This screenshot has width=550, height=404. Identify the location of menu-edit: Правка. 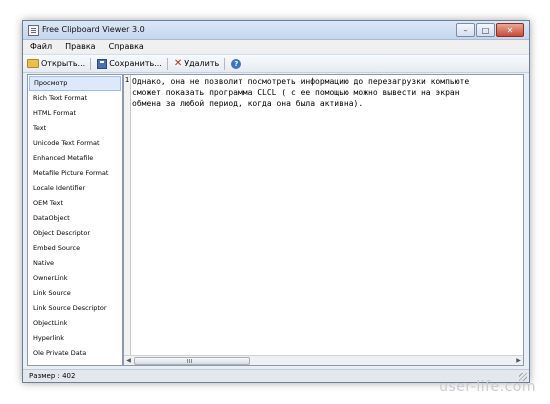
(79, 46).